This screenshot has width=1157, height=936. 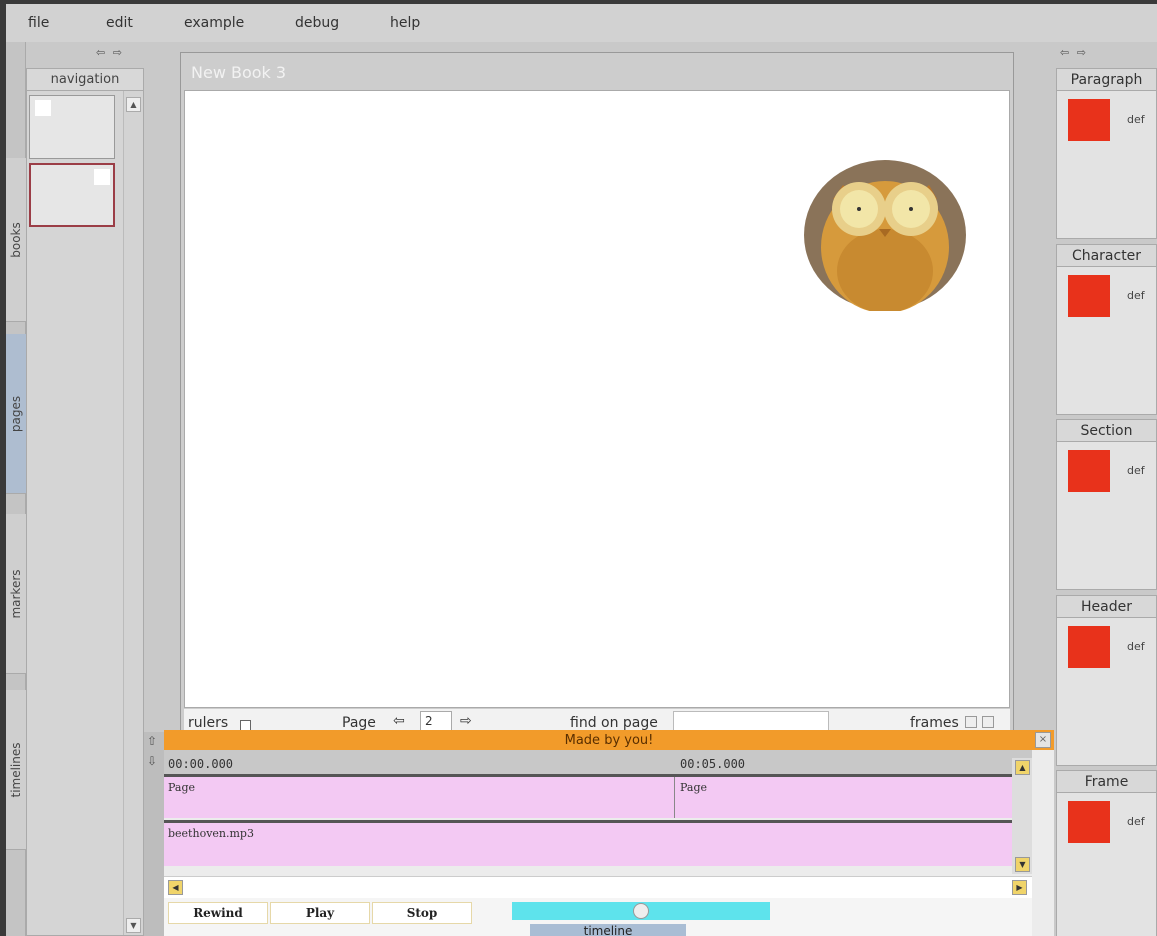 I want to click on rewind-button: Rewind, so click(x=218, y=913).